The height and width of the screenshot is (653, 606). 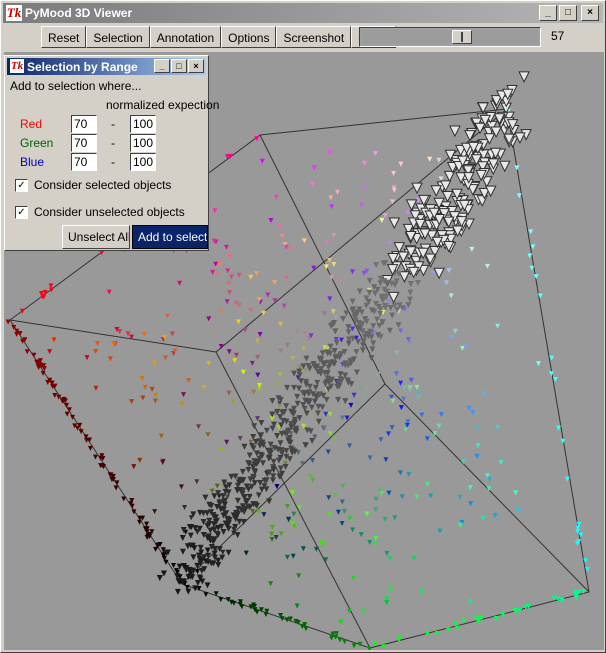 I want to click on zoom-slider, so click(x=450, y=37).